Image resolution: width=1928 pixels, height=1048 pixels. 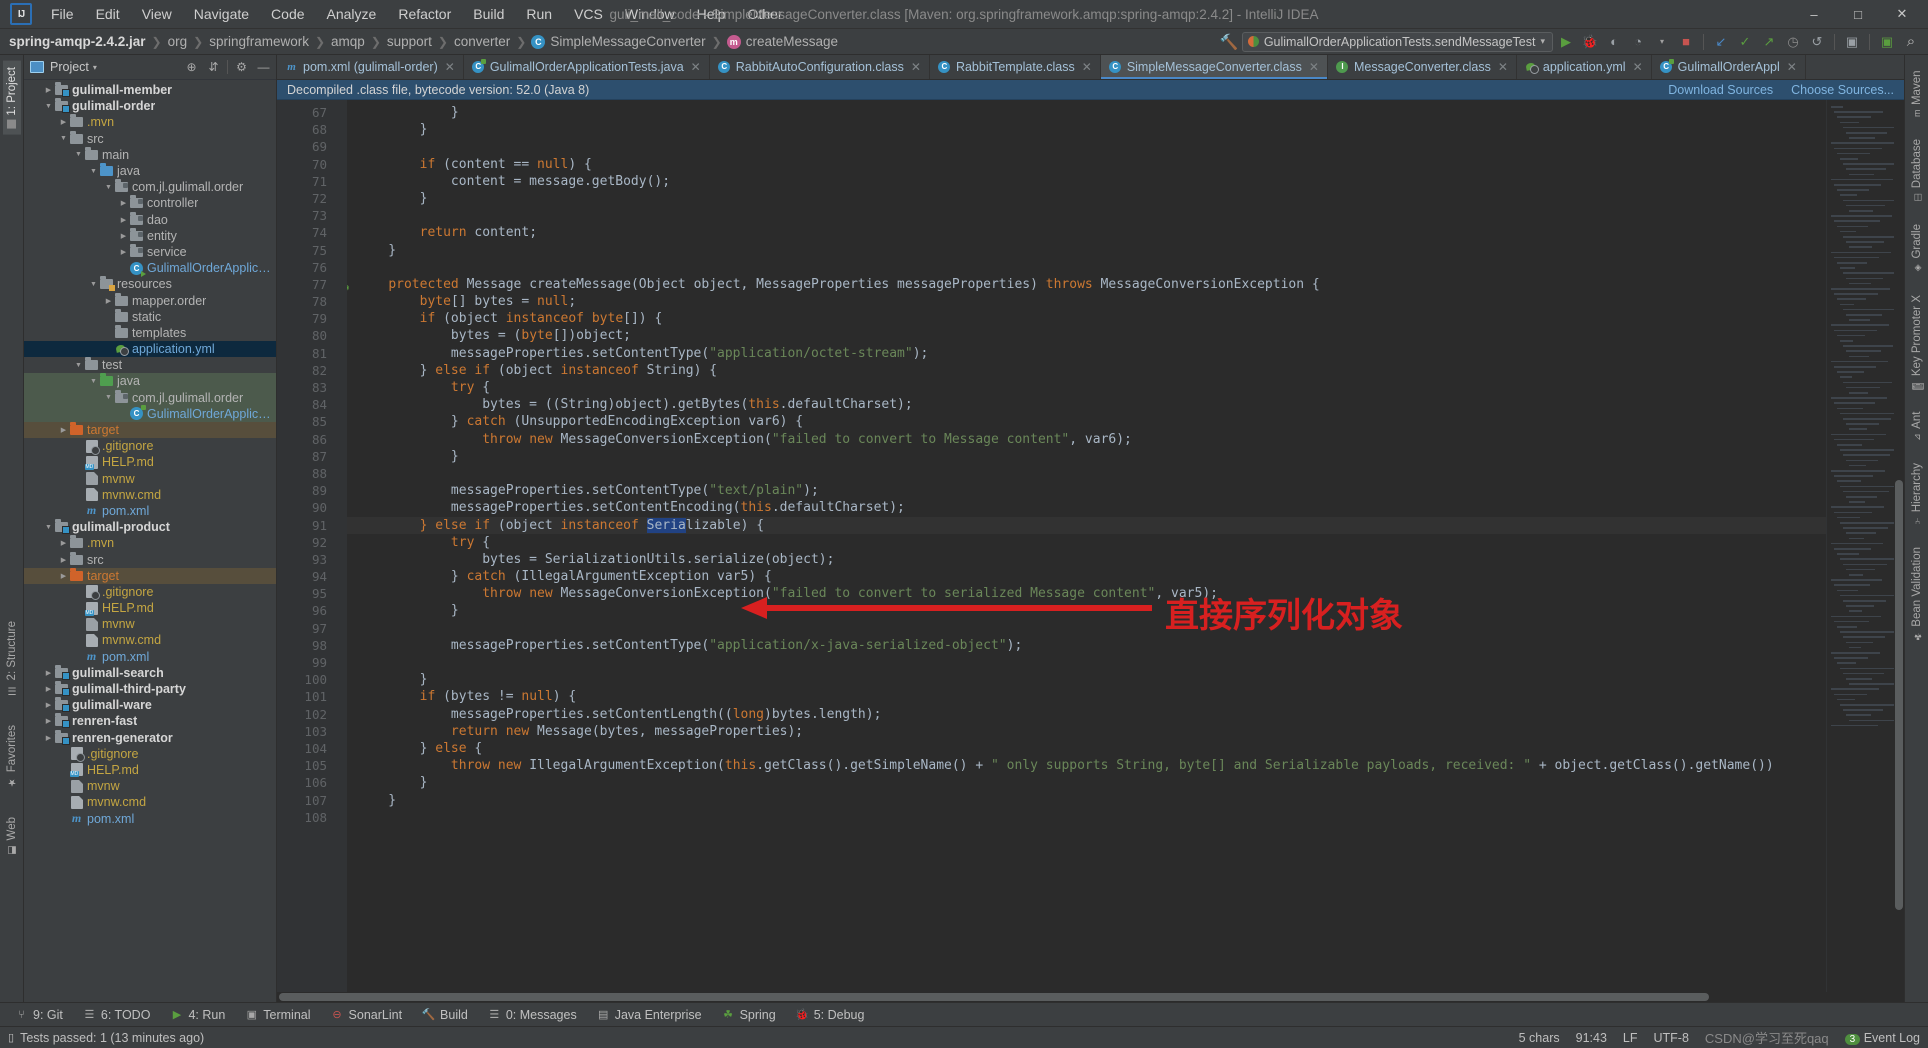 What do you see at coordinates (77, 41) in the screenshot?
I see `breadcrumb-jar: spring-amqp-2.4.2.jar` at bounding box center [77, 41].